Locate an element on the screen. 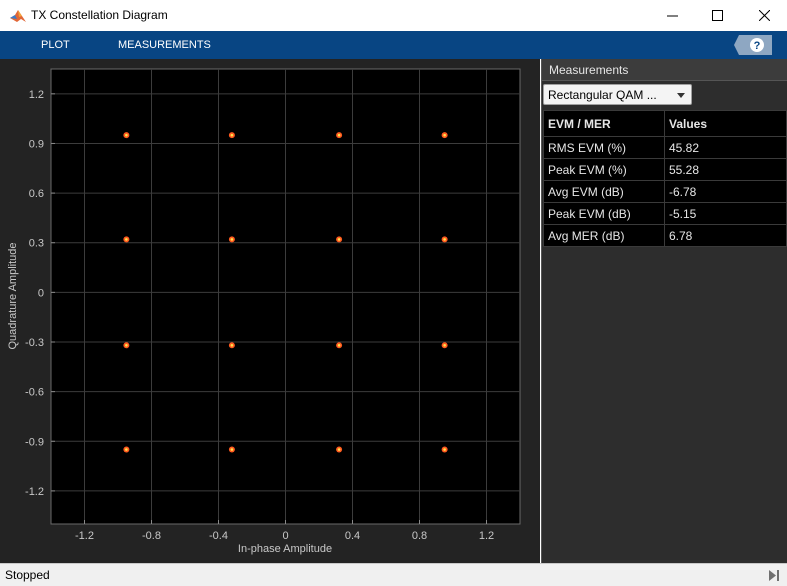 This screenshot has width=787, height=586. x-tick-label: -0.4 is located at coordinates (218, 536).